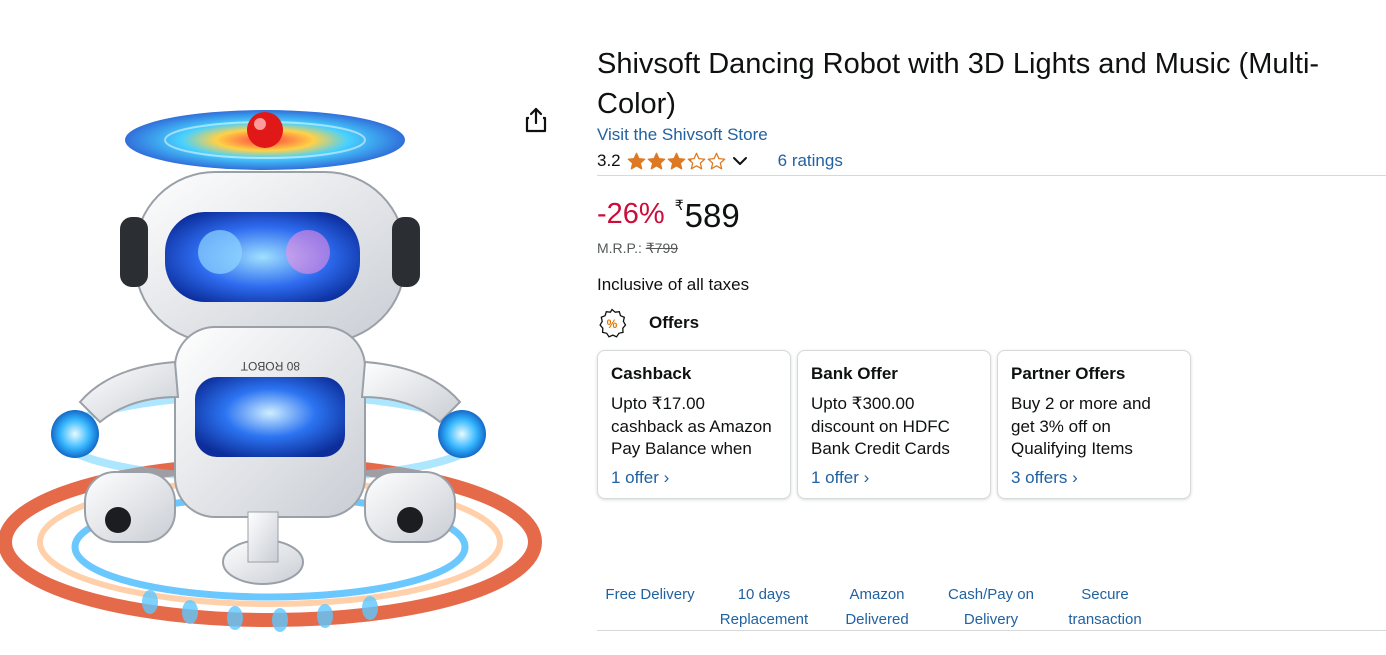  What do you see at coordinates (1105, 607) in the screenshot?
I see `feature-secure-transaction: Secure transaction` at bounding box center [1105, 607].